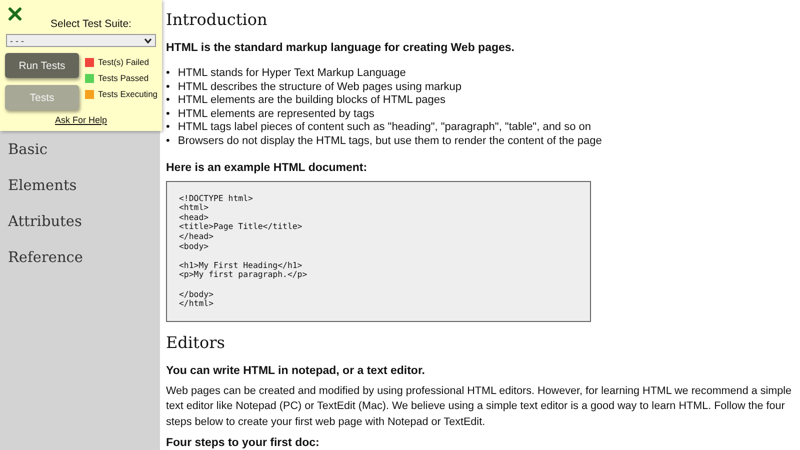 The width and height of the screenshot is (800, 450). What do you see at coordinates (276, 115) in the screenshot?
I see `list-item: HTML elements are represented by tags` at bounding box center [276, 115].